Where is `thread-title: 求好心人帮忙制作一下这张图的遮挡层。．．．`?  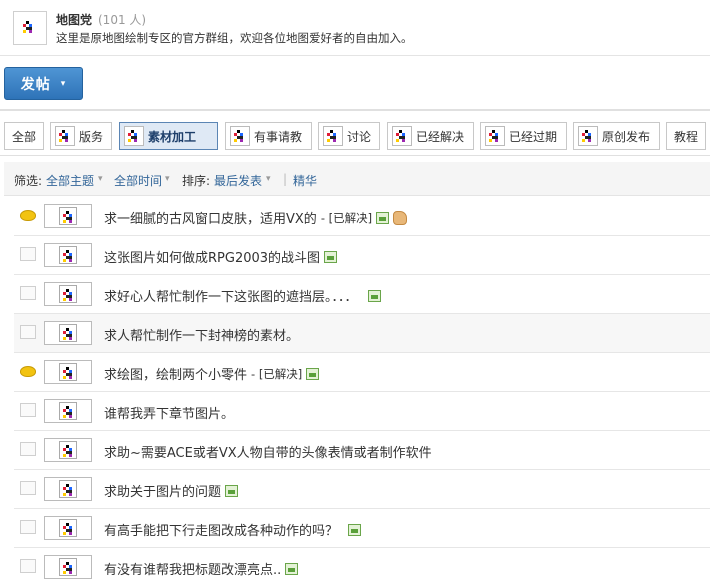 thread-title: 求好心人帮忙制作一下这张图的遮挡层。．．． is located at coordinates (231, 295).